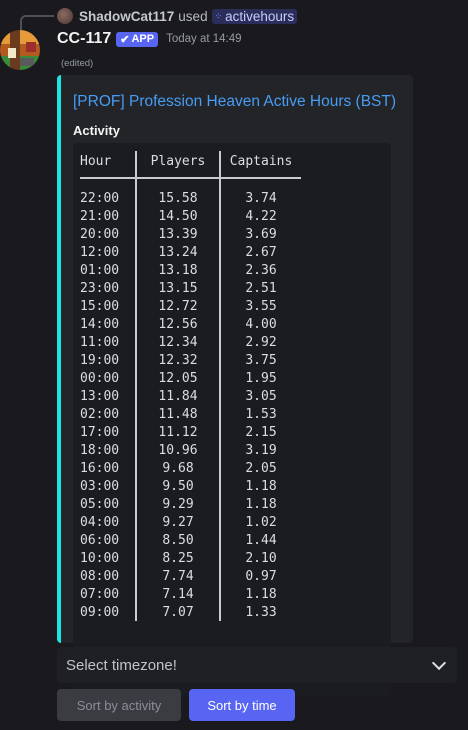  What do you see at coordinates (178, 504) in the screenshot?
I see `players-cell: 9.29` at bounding box center [178, 504].